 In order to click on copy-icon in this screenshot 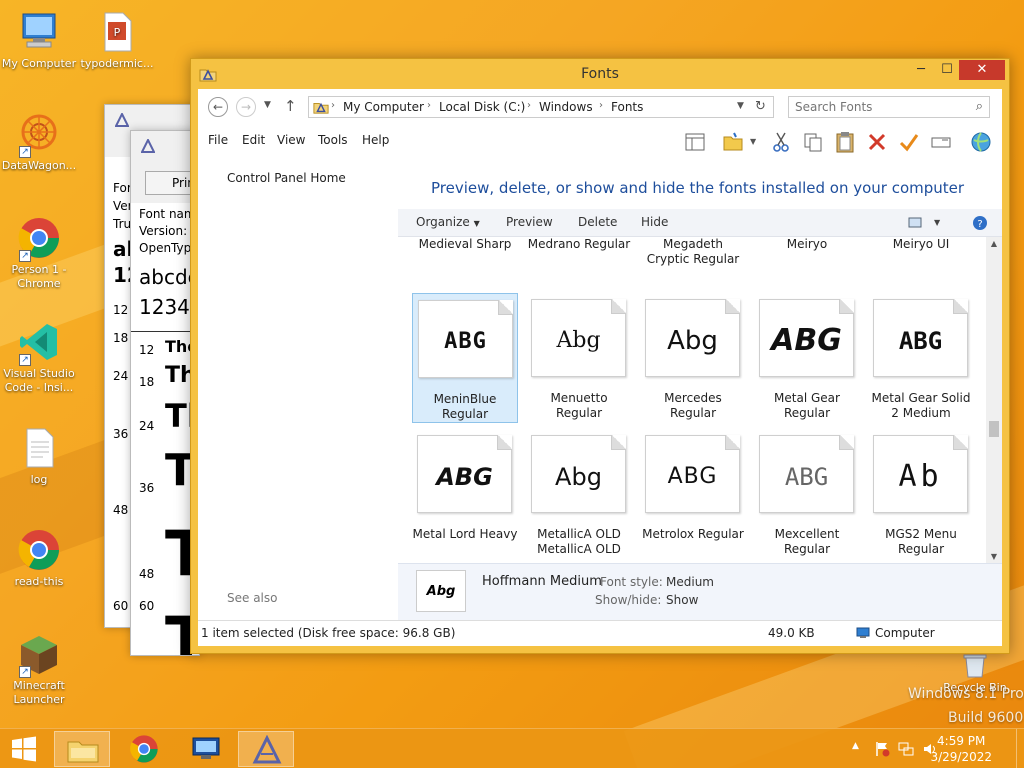, I will do `click(813, 142)`.